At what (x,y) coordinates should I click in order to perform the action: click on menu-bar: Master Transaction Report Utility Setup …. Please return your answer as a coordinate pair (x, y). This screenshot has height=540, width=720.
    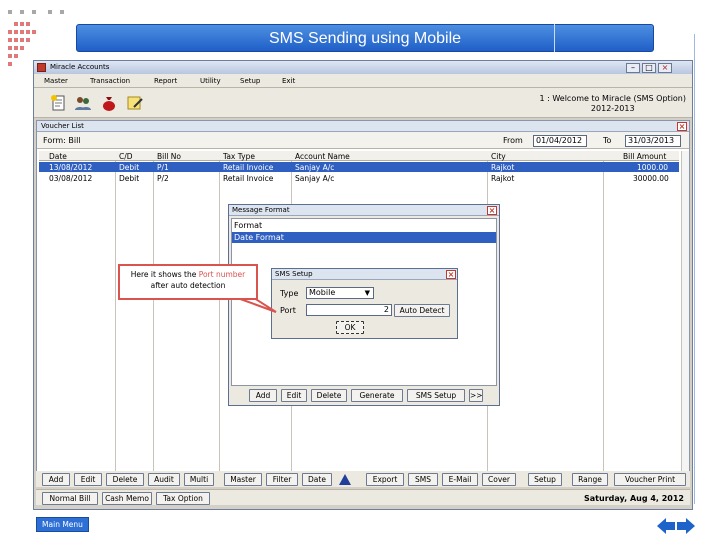
    Looking at the image, I should click on (363, 81).